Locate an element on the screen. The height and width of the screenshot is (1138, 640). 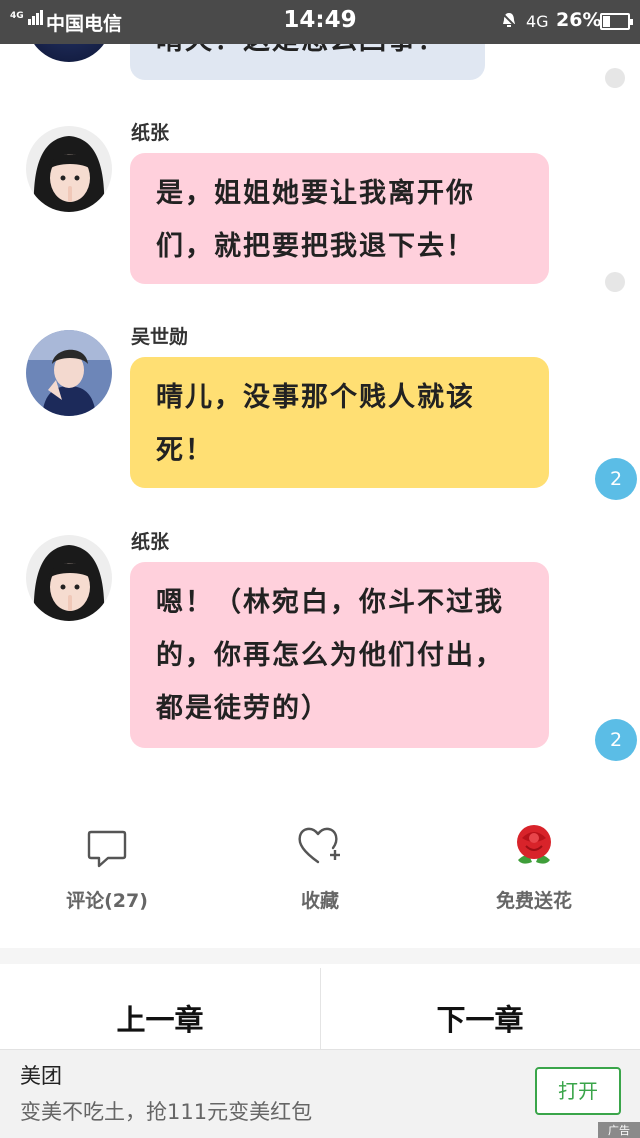
message-bubble: 晴儿，没事那个贱人就该死！ is located at coordinates (339, 422).